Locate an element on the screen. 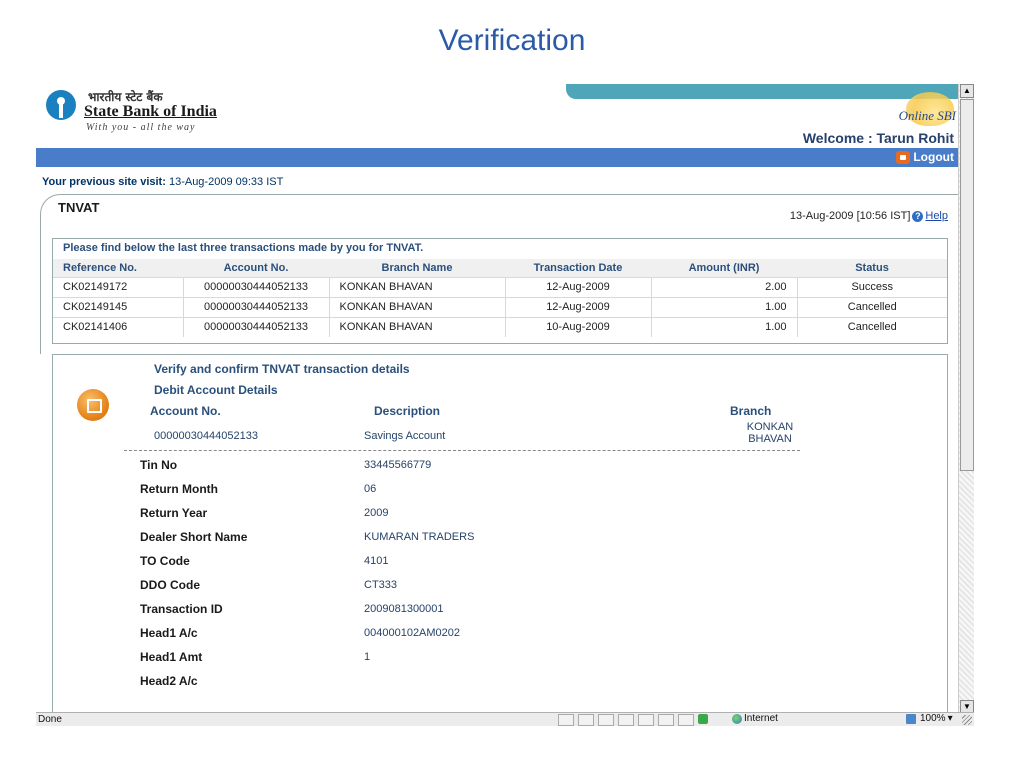 The image size is (1024, 768). header-status: Status is located at coordinates (872, 268).